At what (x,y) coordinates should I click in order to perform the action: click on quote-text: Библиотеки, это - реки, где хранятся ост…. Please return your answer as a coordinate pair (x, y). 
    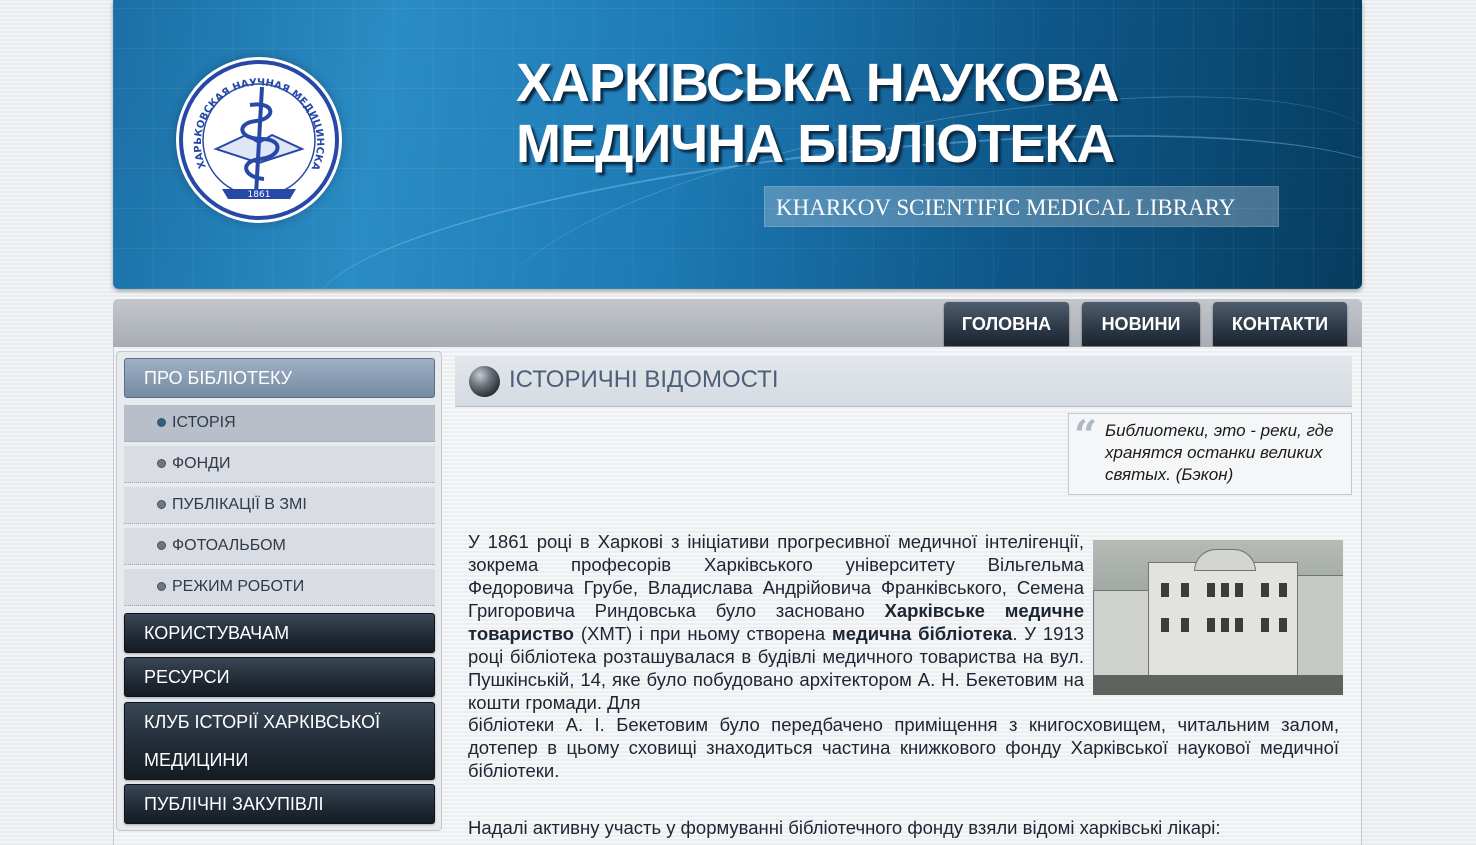
    Looking at the image, I should click on (1219, 452).